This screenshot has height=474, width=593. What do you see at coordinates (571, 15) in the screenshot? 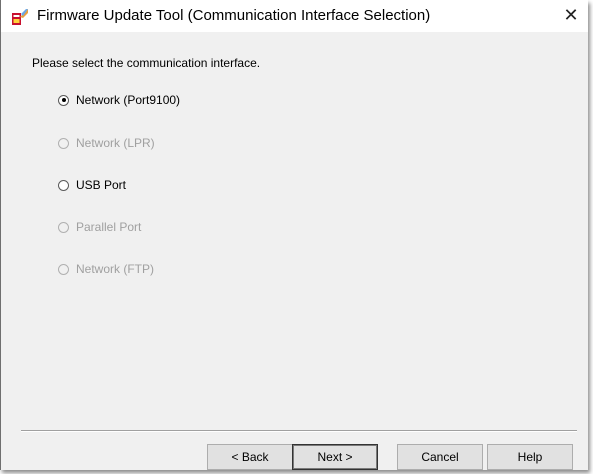
I see `close-button: ✕` at bounding box center [571, 15].